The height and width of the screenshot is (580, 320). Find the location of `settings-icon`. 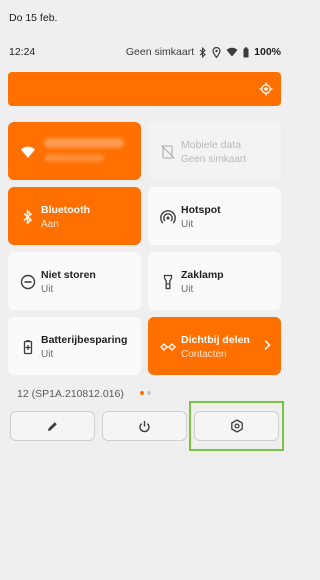

settings-icon is located at coordinates (236, 426).